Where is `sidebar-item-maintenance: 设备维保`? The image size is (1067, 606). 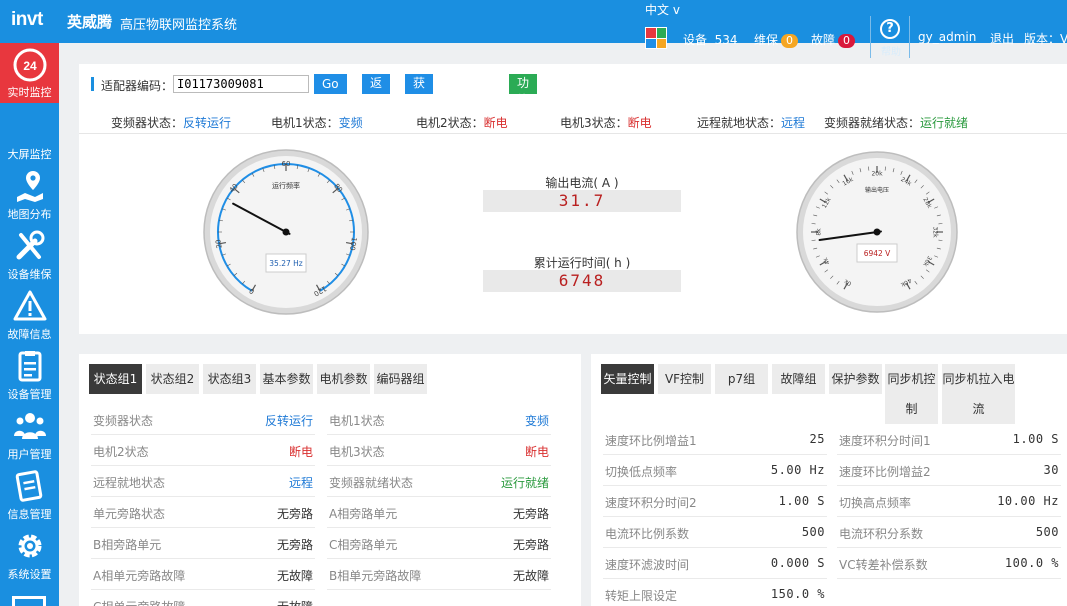
sidebar-item-maintenance: 设备维保 is located at coordinates (29, 255).